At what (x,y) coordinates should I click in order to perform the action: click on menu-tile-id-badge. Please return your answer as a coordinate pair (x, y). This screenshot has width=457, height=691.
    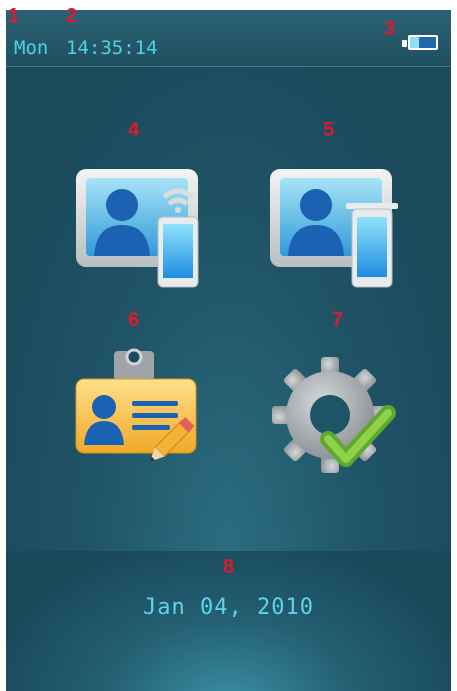
    Looking at the image, I should click on (142, 410).